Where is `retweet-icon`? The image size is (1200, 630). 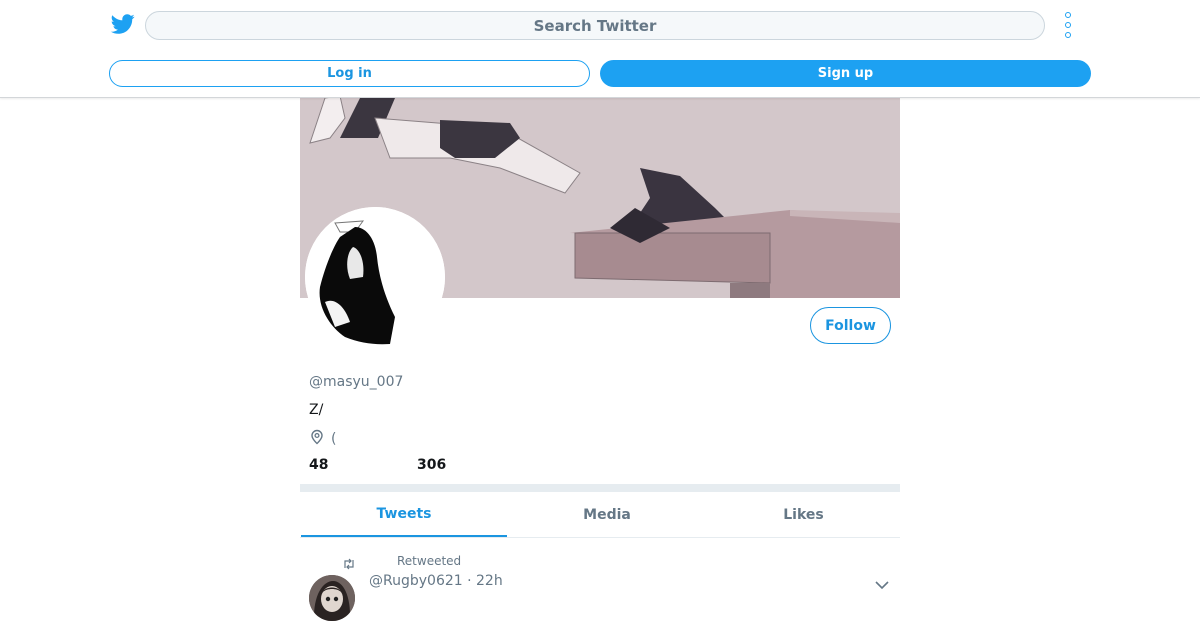
retweet-icon is located at coordinates (349, 562).